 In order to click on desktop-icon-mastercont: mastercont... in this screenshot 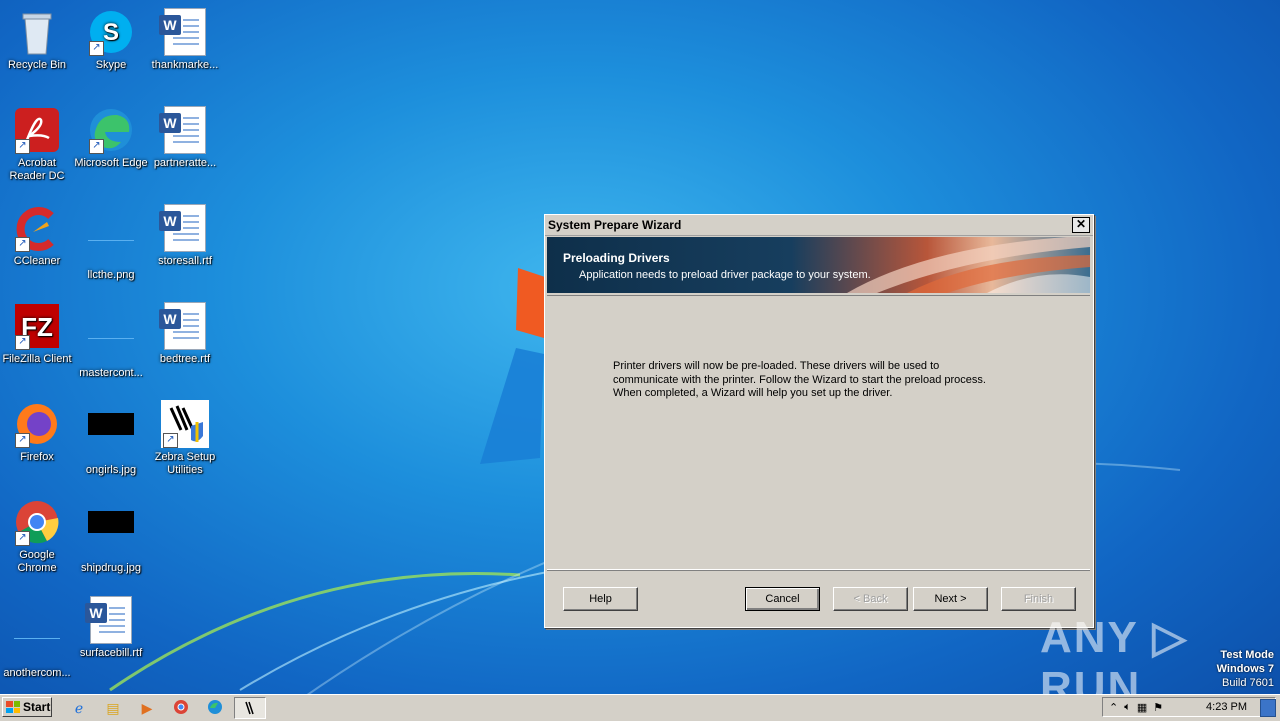, I will do `click(111, 341)`.